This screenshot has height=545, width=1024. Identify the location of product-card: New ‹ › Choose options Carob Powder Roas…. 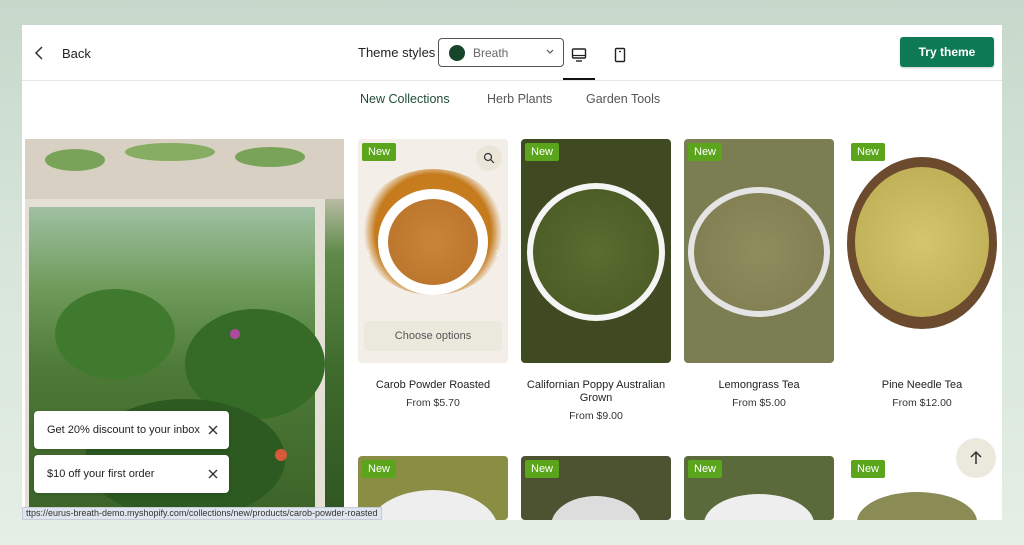
(433, 274).